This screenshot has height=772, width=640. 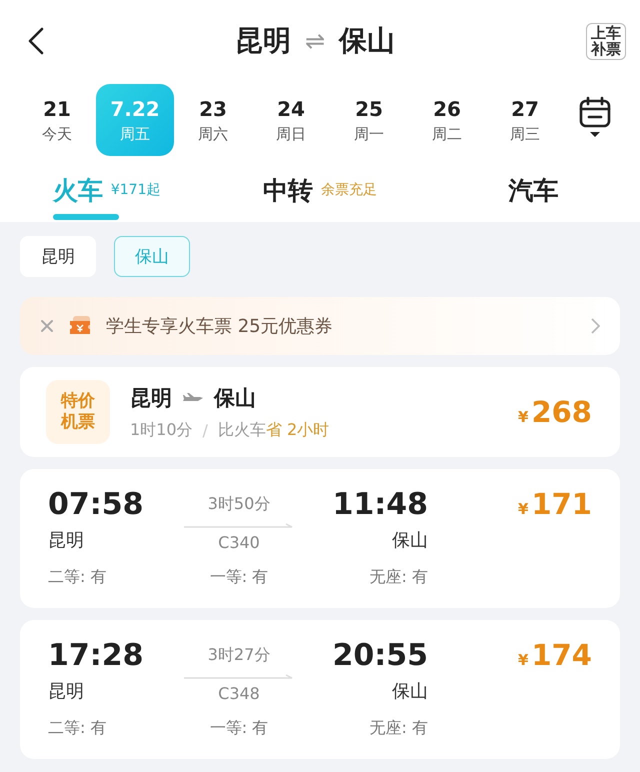 What do you see at coordinates (213, 120) in the screenshot?
I see `date-tab: 23 周六` at bounding box center [213, 120].